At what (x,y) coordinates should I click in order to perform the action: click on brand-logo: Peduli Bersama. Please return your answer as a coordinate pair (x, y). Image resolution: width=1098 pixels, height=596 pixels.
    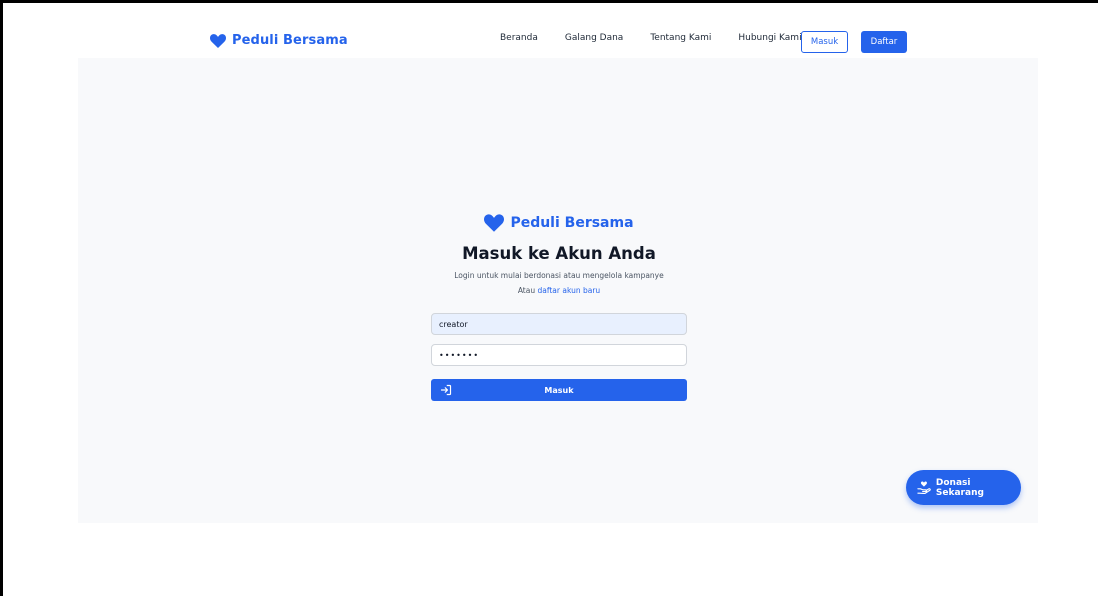
    Looking at the image, I should click on (279, 40).